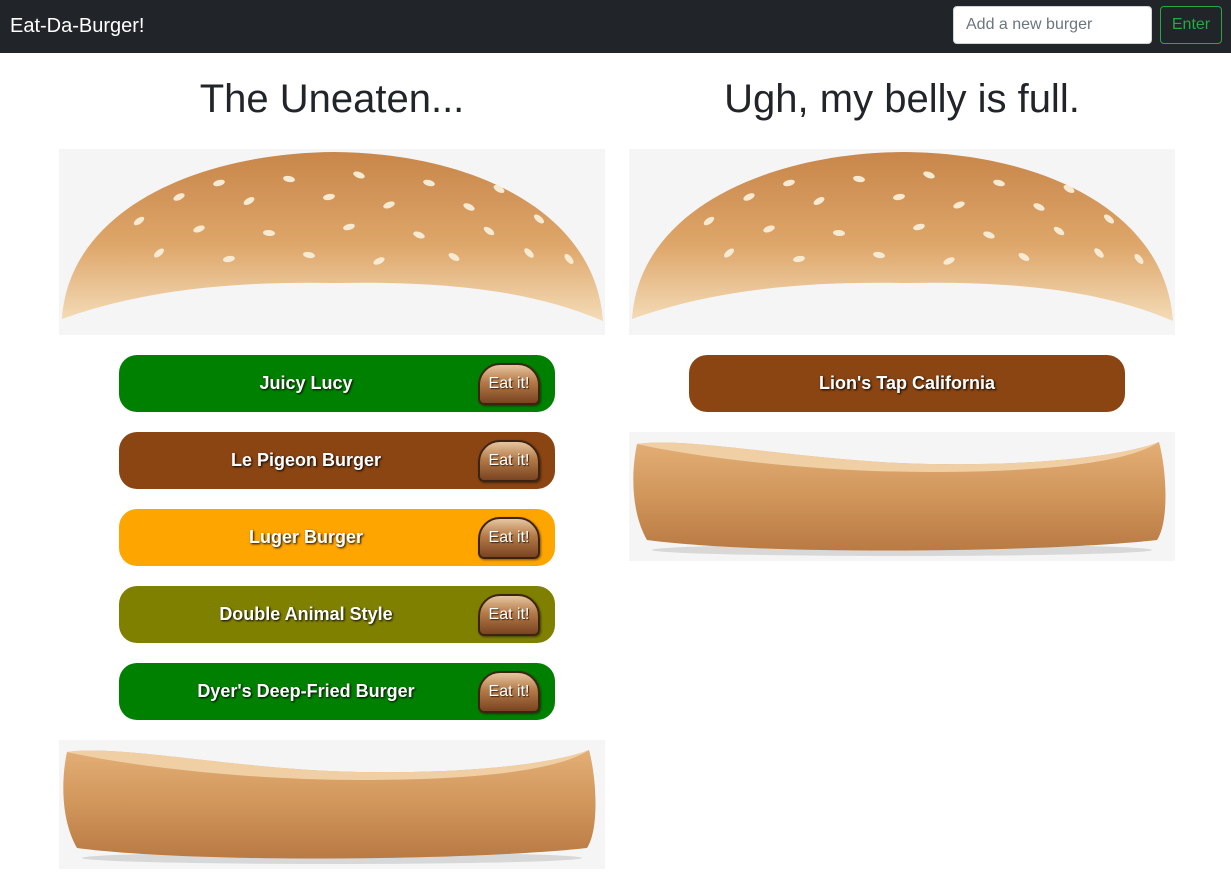  I want to click on navbar: Eat-Da-Burger! Enter, so click(615, 26).